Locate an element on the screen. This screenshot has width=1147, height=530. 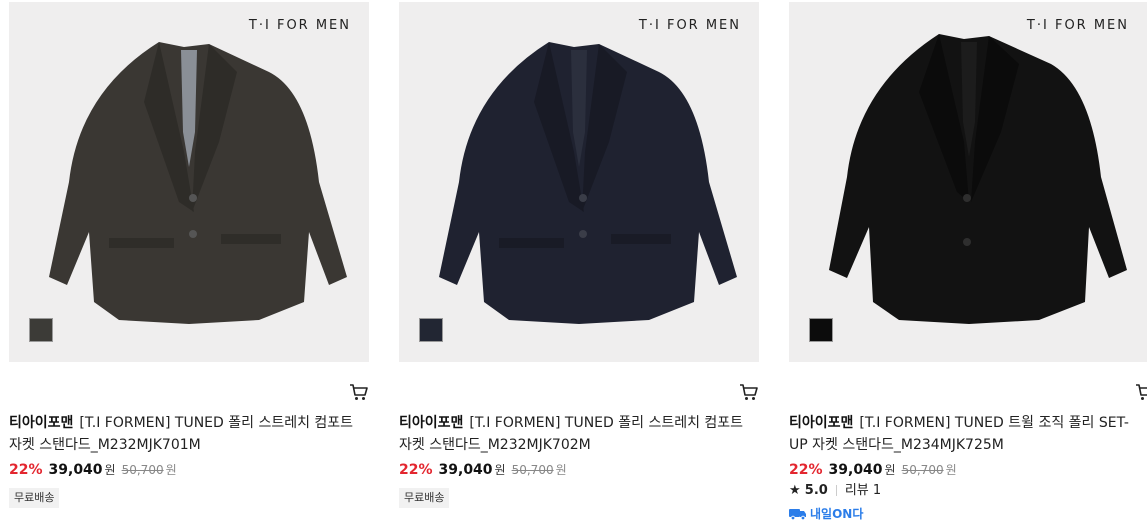
star-icon: ★ is located at coordinates (795, 490).